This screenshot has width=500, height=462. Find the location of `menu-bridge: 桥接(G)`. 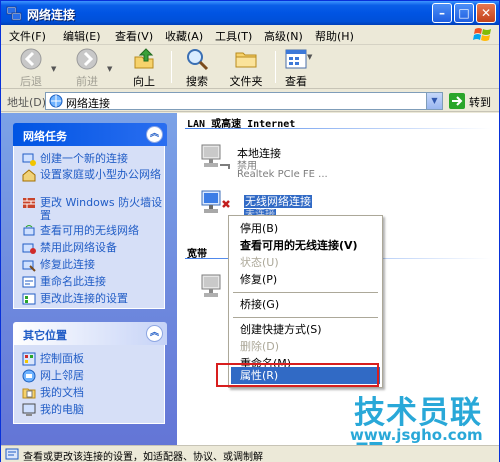

menu-bridge: 桥接(G) is located at coordinates (305, 304).